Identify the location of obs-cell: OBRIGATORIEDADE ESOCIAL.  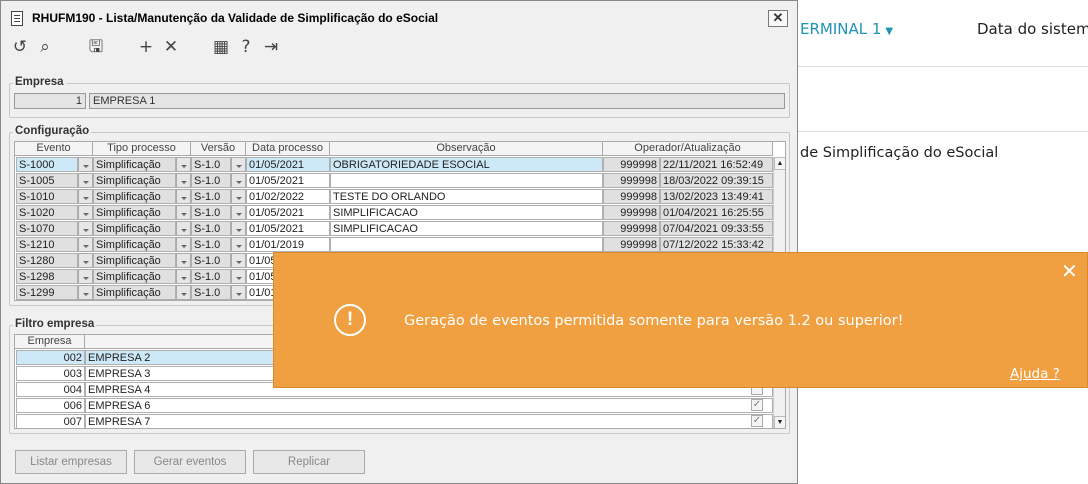
(466, 164).